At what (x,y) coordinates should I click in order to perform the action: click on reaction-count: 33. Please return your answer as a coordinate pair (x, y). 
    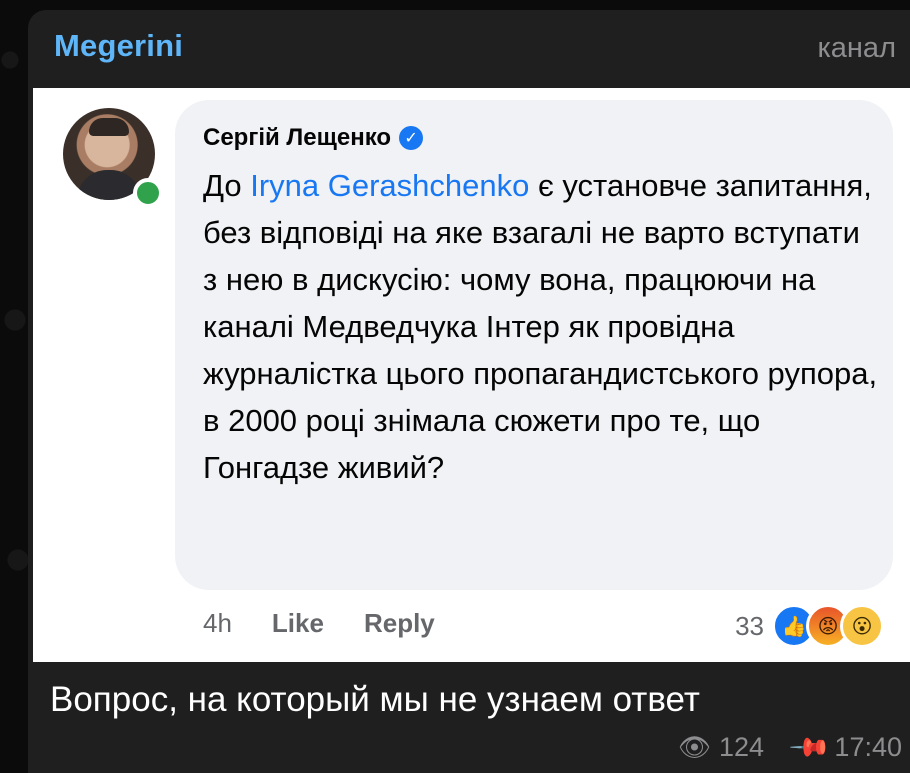
    Looking at the image, I should click on (749, 625).